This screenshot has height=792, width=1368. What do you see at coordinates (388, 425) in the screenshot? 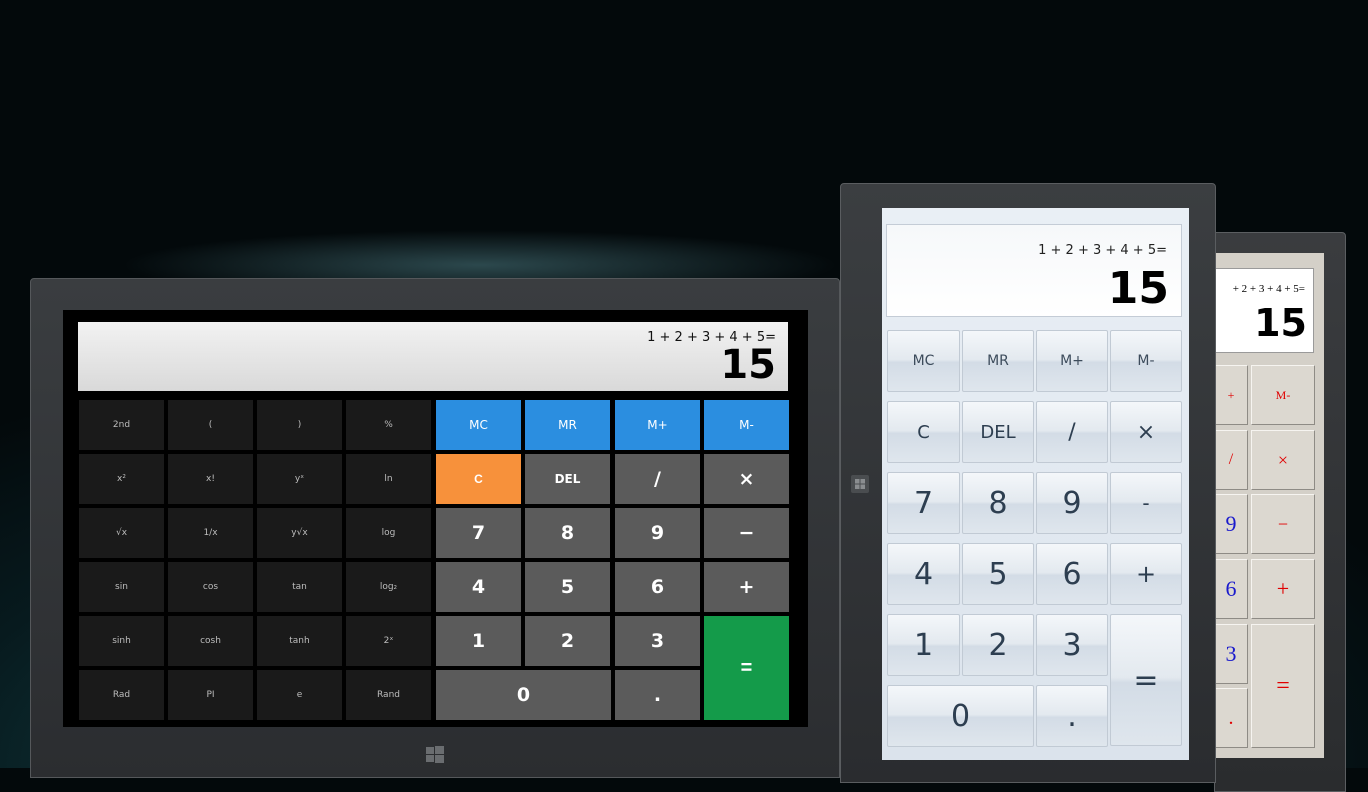
I see `key-percent: %` at bounding box center [388, 425].